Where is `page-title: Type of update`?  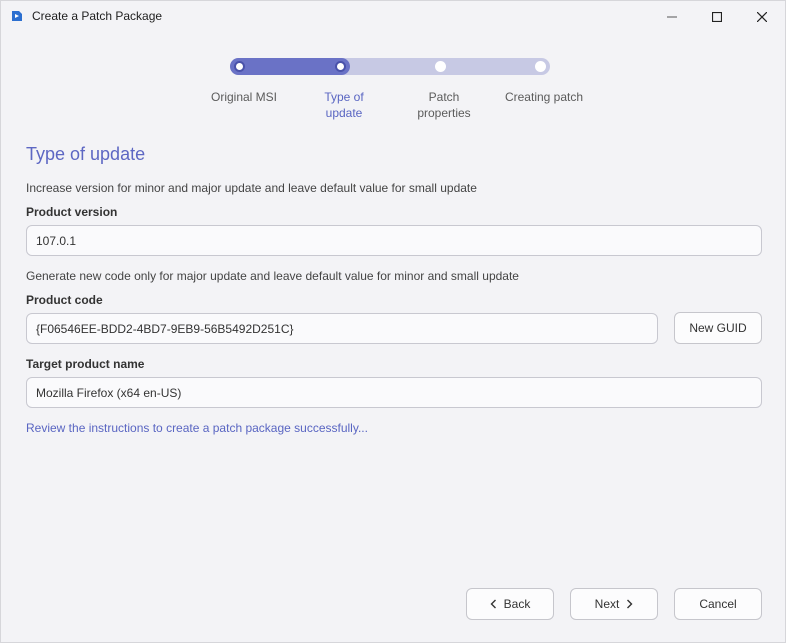
page-title: Type of update is located at coordinates (86, 154).